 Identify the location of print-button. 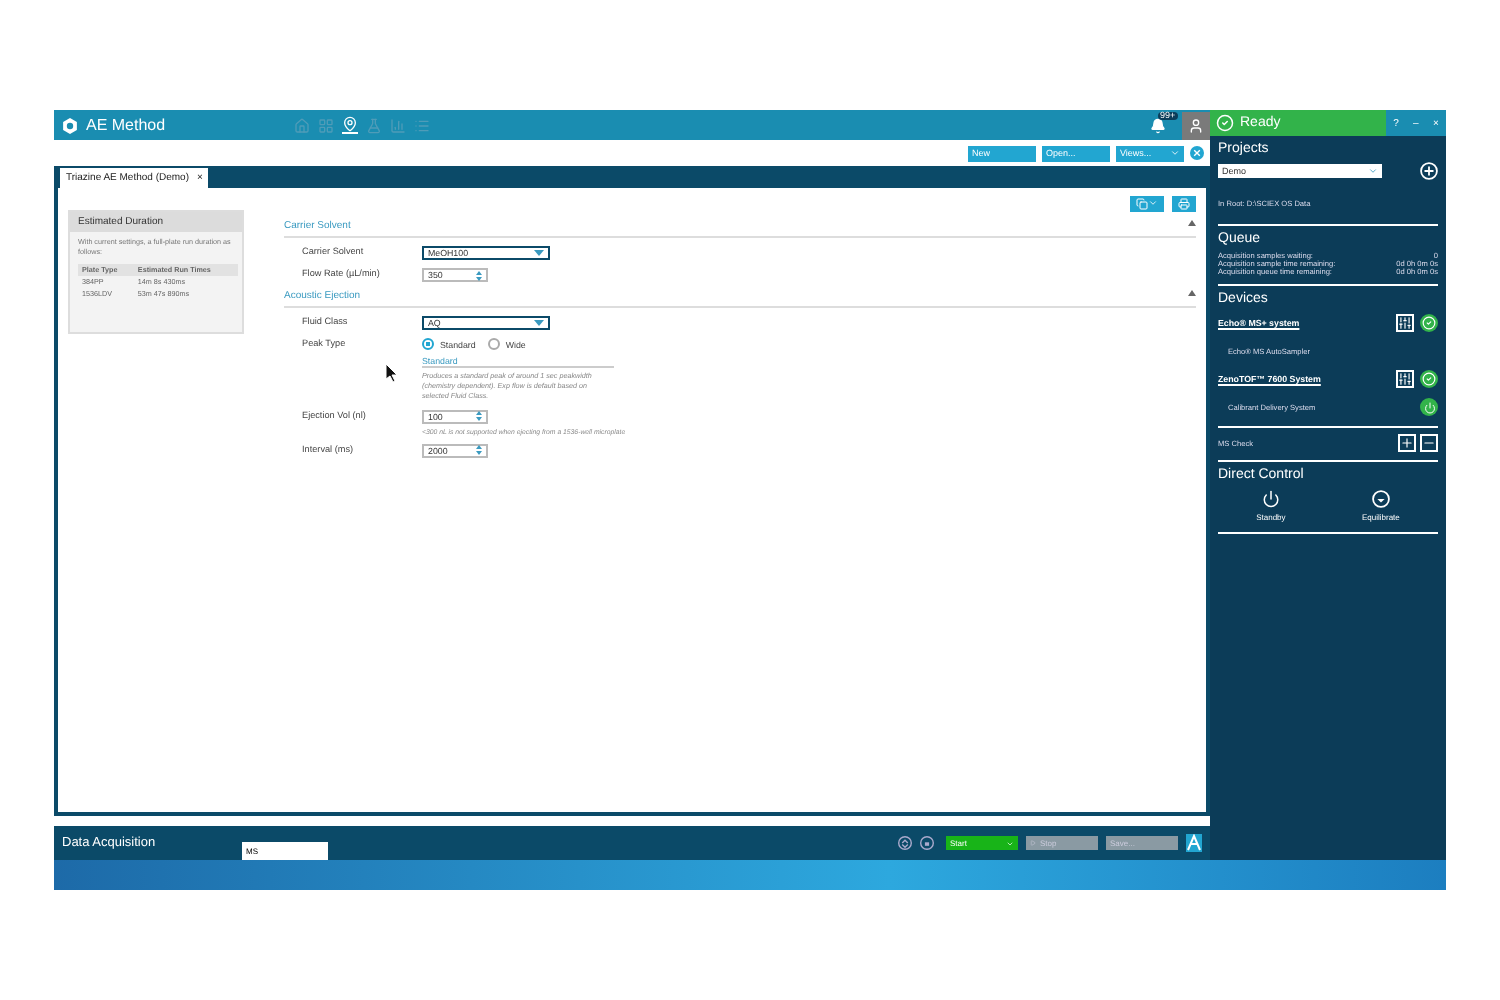
(1184, 204).